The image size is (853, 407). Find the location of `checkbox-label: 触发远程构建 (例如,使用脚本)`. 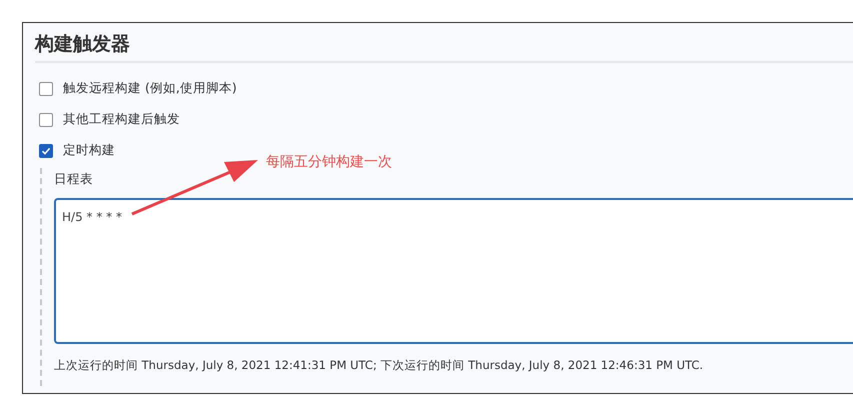

checkbox-label: 触发远程构建 (例如,使用脚本) is located at coordinates (150, 88).